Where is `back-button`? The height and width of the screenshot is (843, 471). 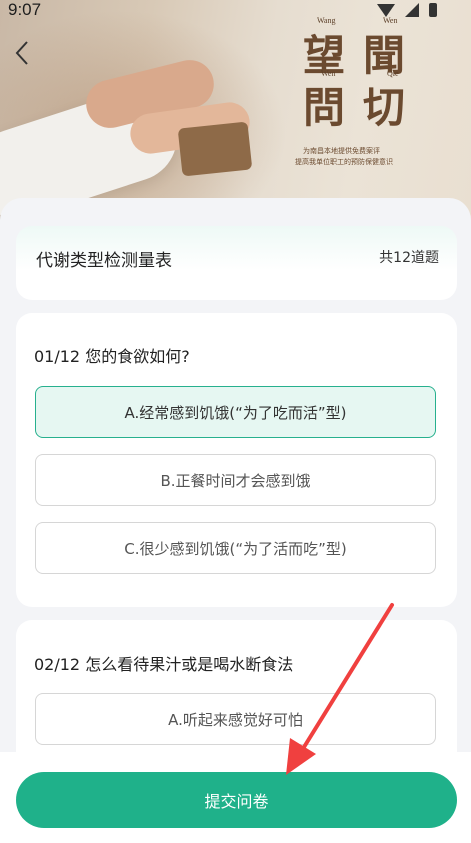 back-button is located at coordinates (28, 55).